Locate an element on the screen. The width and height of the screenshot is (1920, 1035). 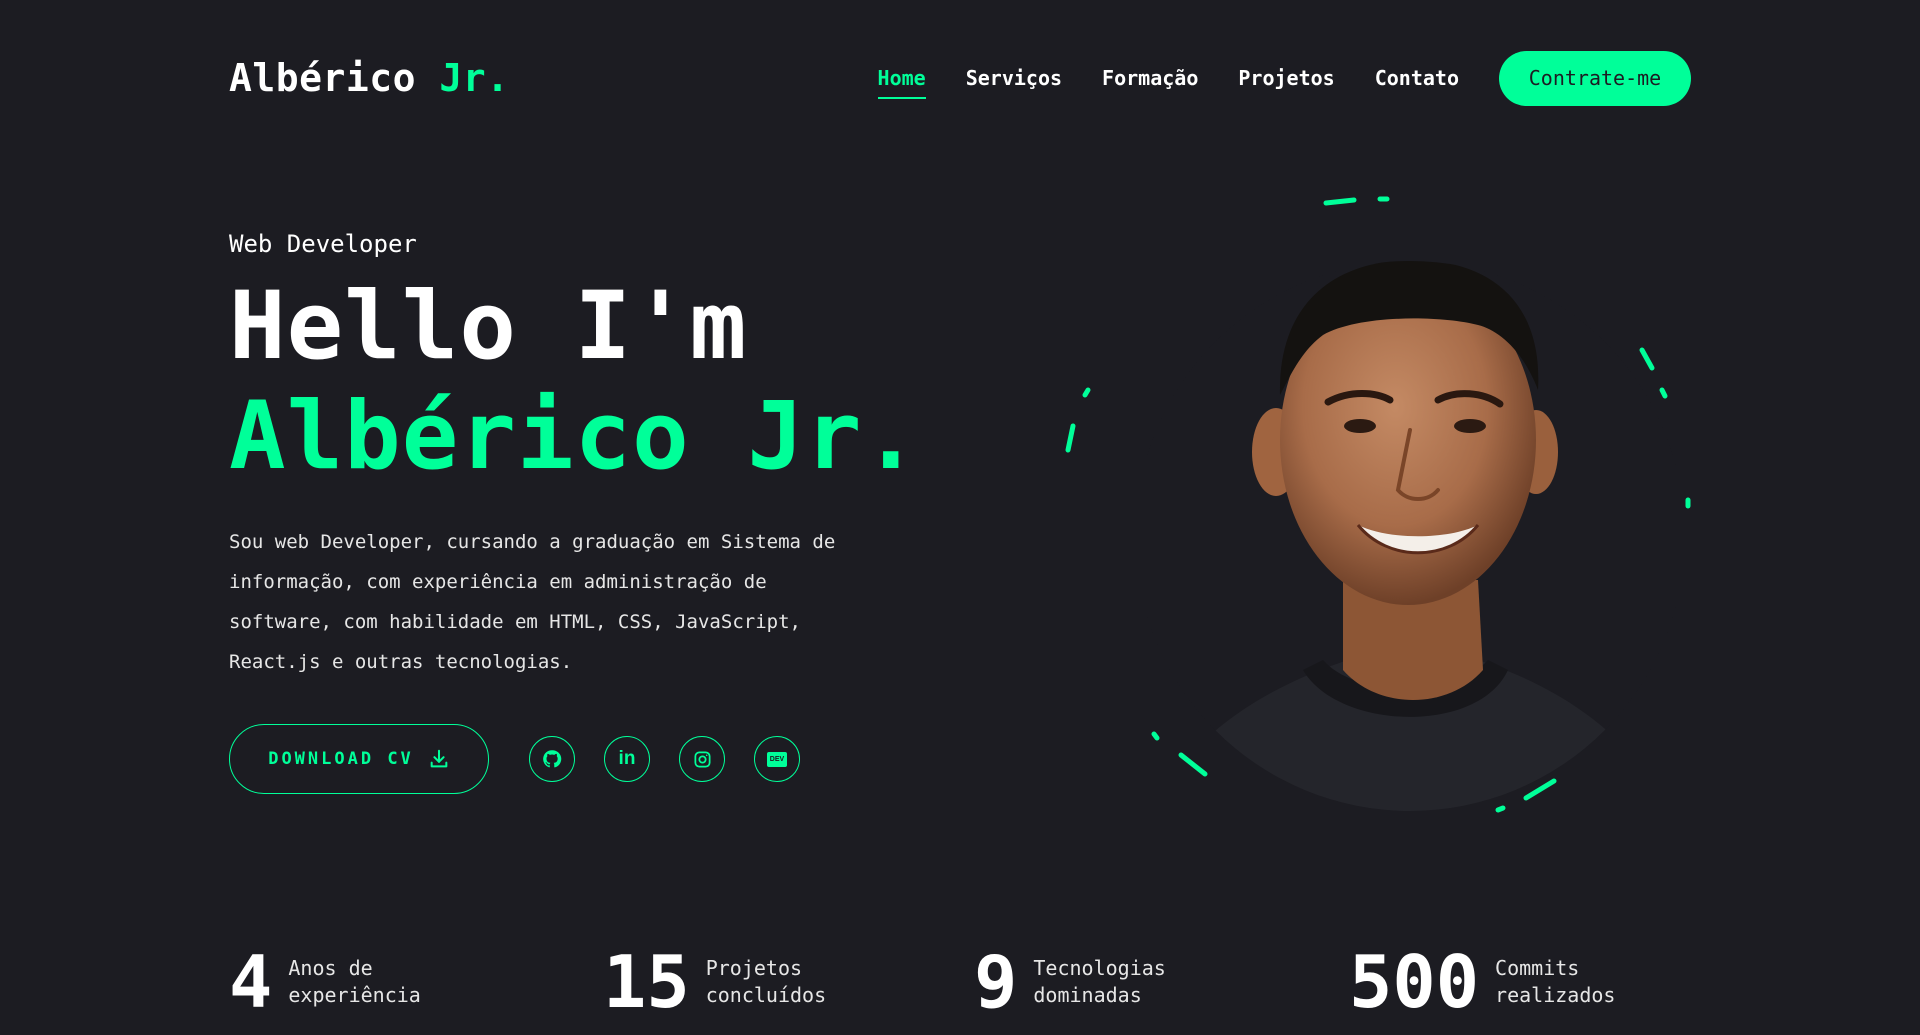
hire-me-button: Contrate-me is located at coordinates (1595, 78).